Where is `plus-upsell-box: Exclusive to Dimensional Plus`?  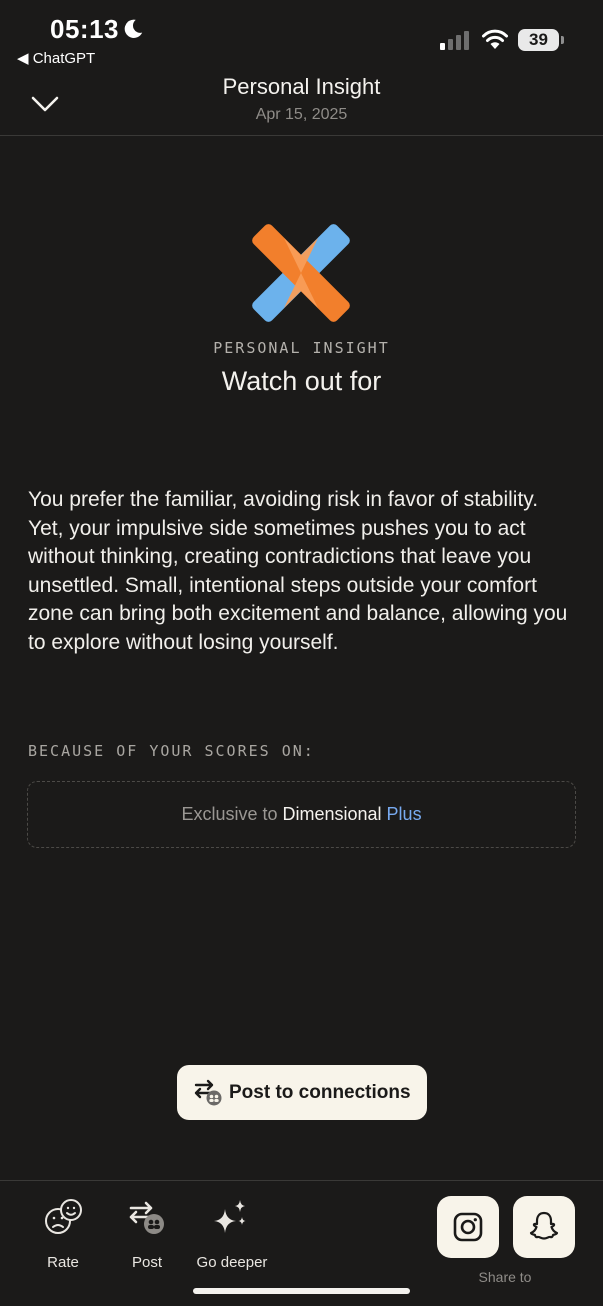 plus-upsell-box: Exclusive to Dimensional Plus is located at coordinates (301, 814).